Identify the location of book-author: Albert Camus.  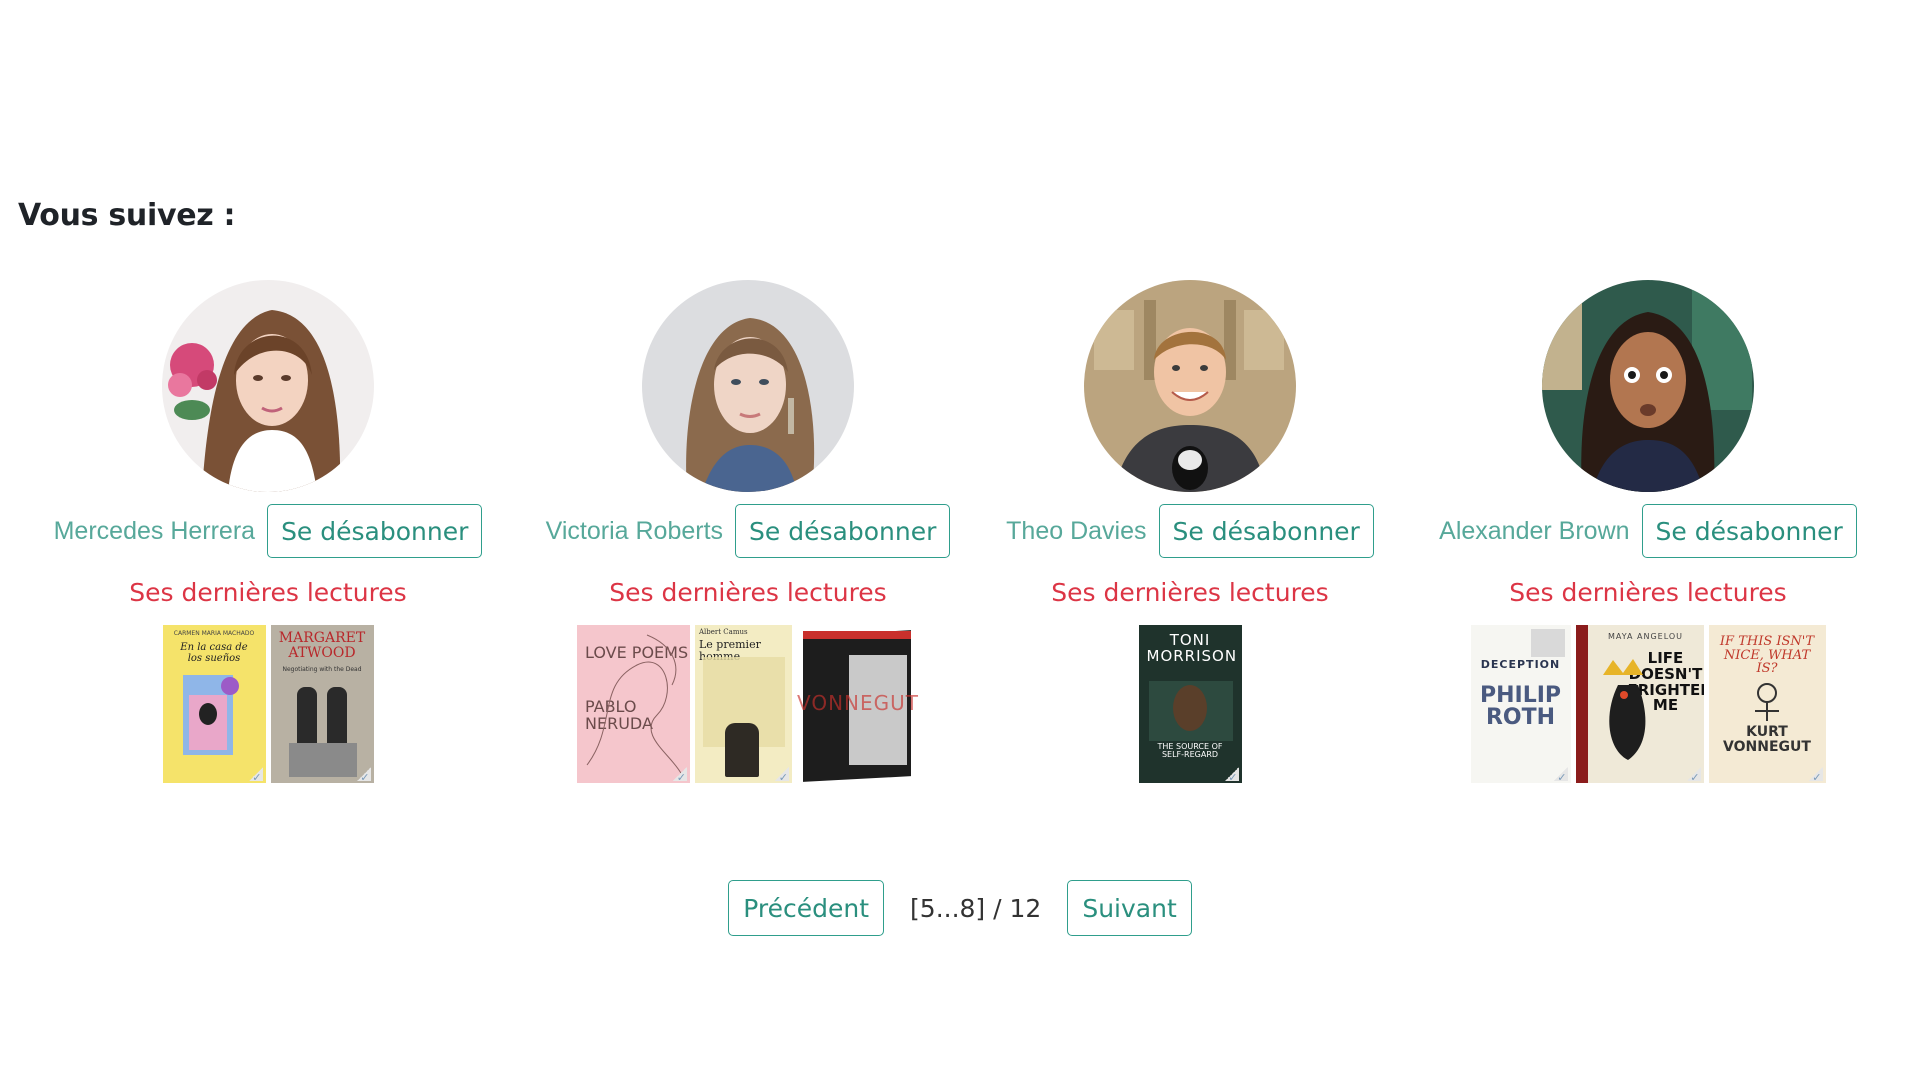
(723, 632).